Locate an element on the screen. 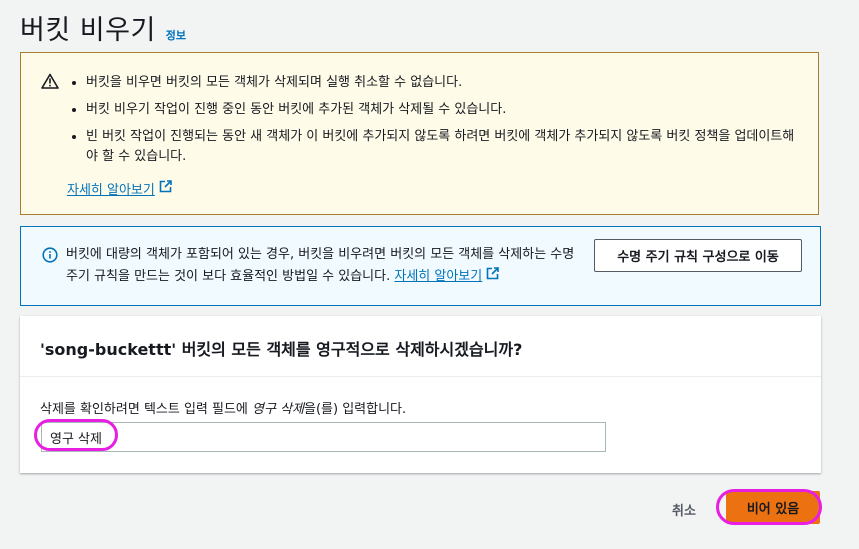 Image resolution: width=859 pixels, height=549 pixels. warning-triangle-icon is located at coordinates (50, 83).